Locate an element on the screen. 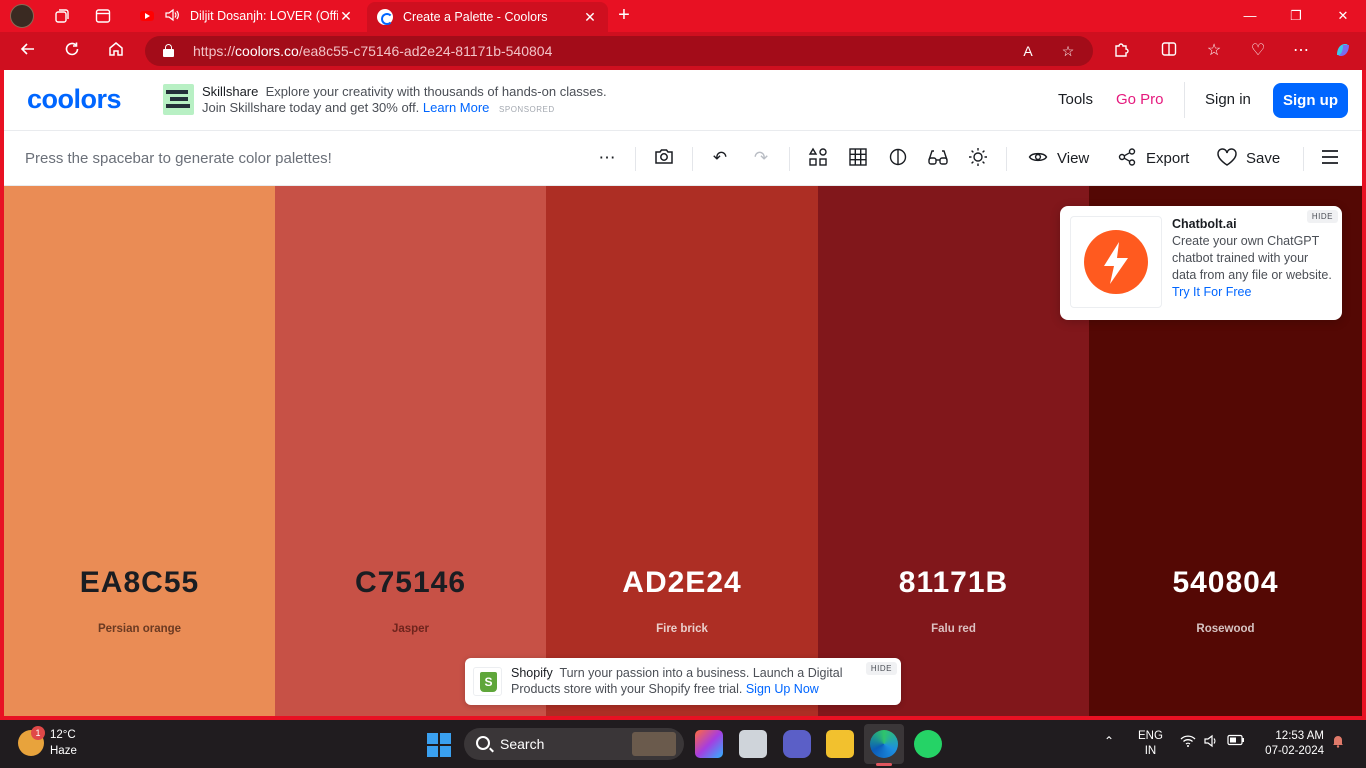 Image resolution: width=1366 pixels, height=768 pixels. language-indicator: ENG IN is located at coordinates (1150, 744).